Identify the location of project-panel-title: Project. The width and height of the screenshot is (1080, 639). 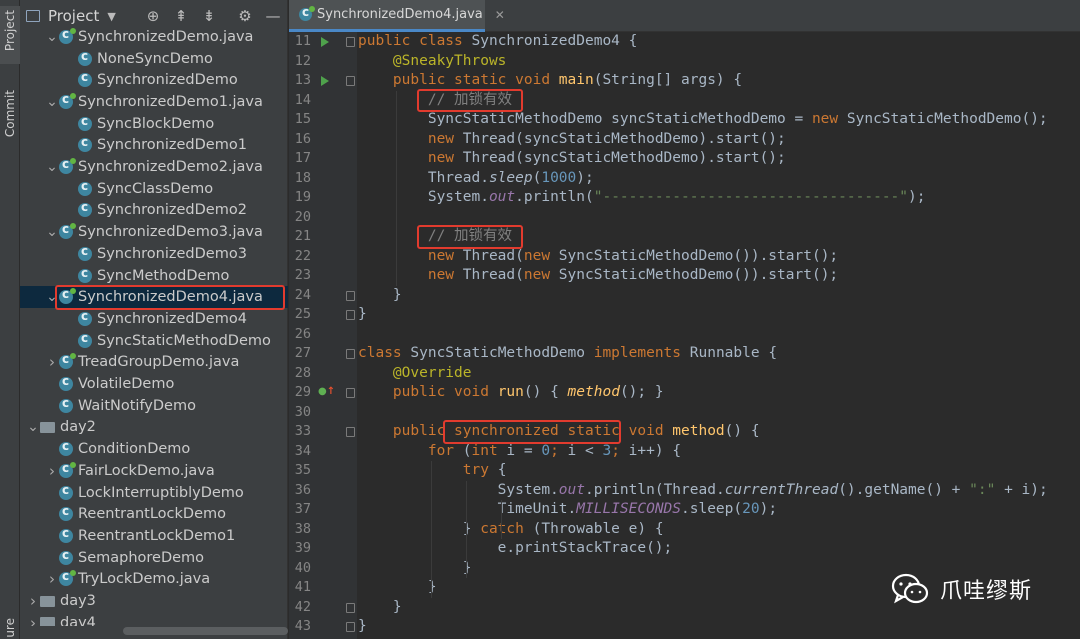
(73, 16).